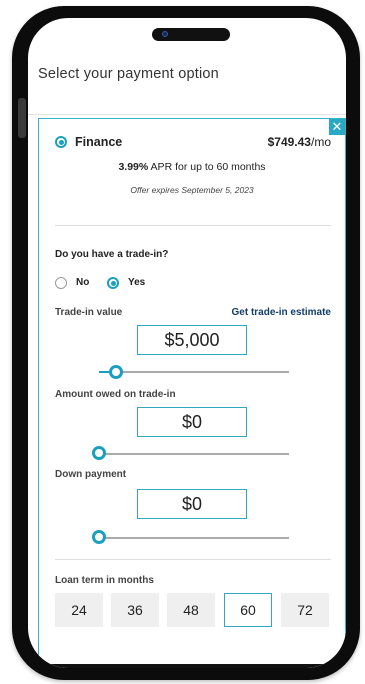 The image size is (365, 684). What do you see at coordinates (320, 142) in the screenshot?
I see `price-suffix: /mo` at bounding box center [320, 142].